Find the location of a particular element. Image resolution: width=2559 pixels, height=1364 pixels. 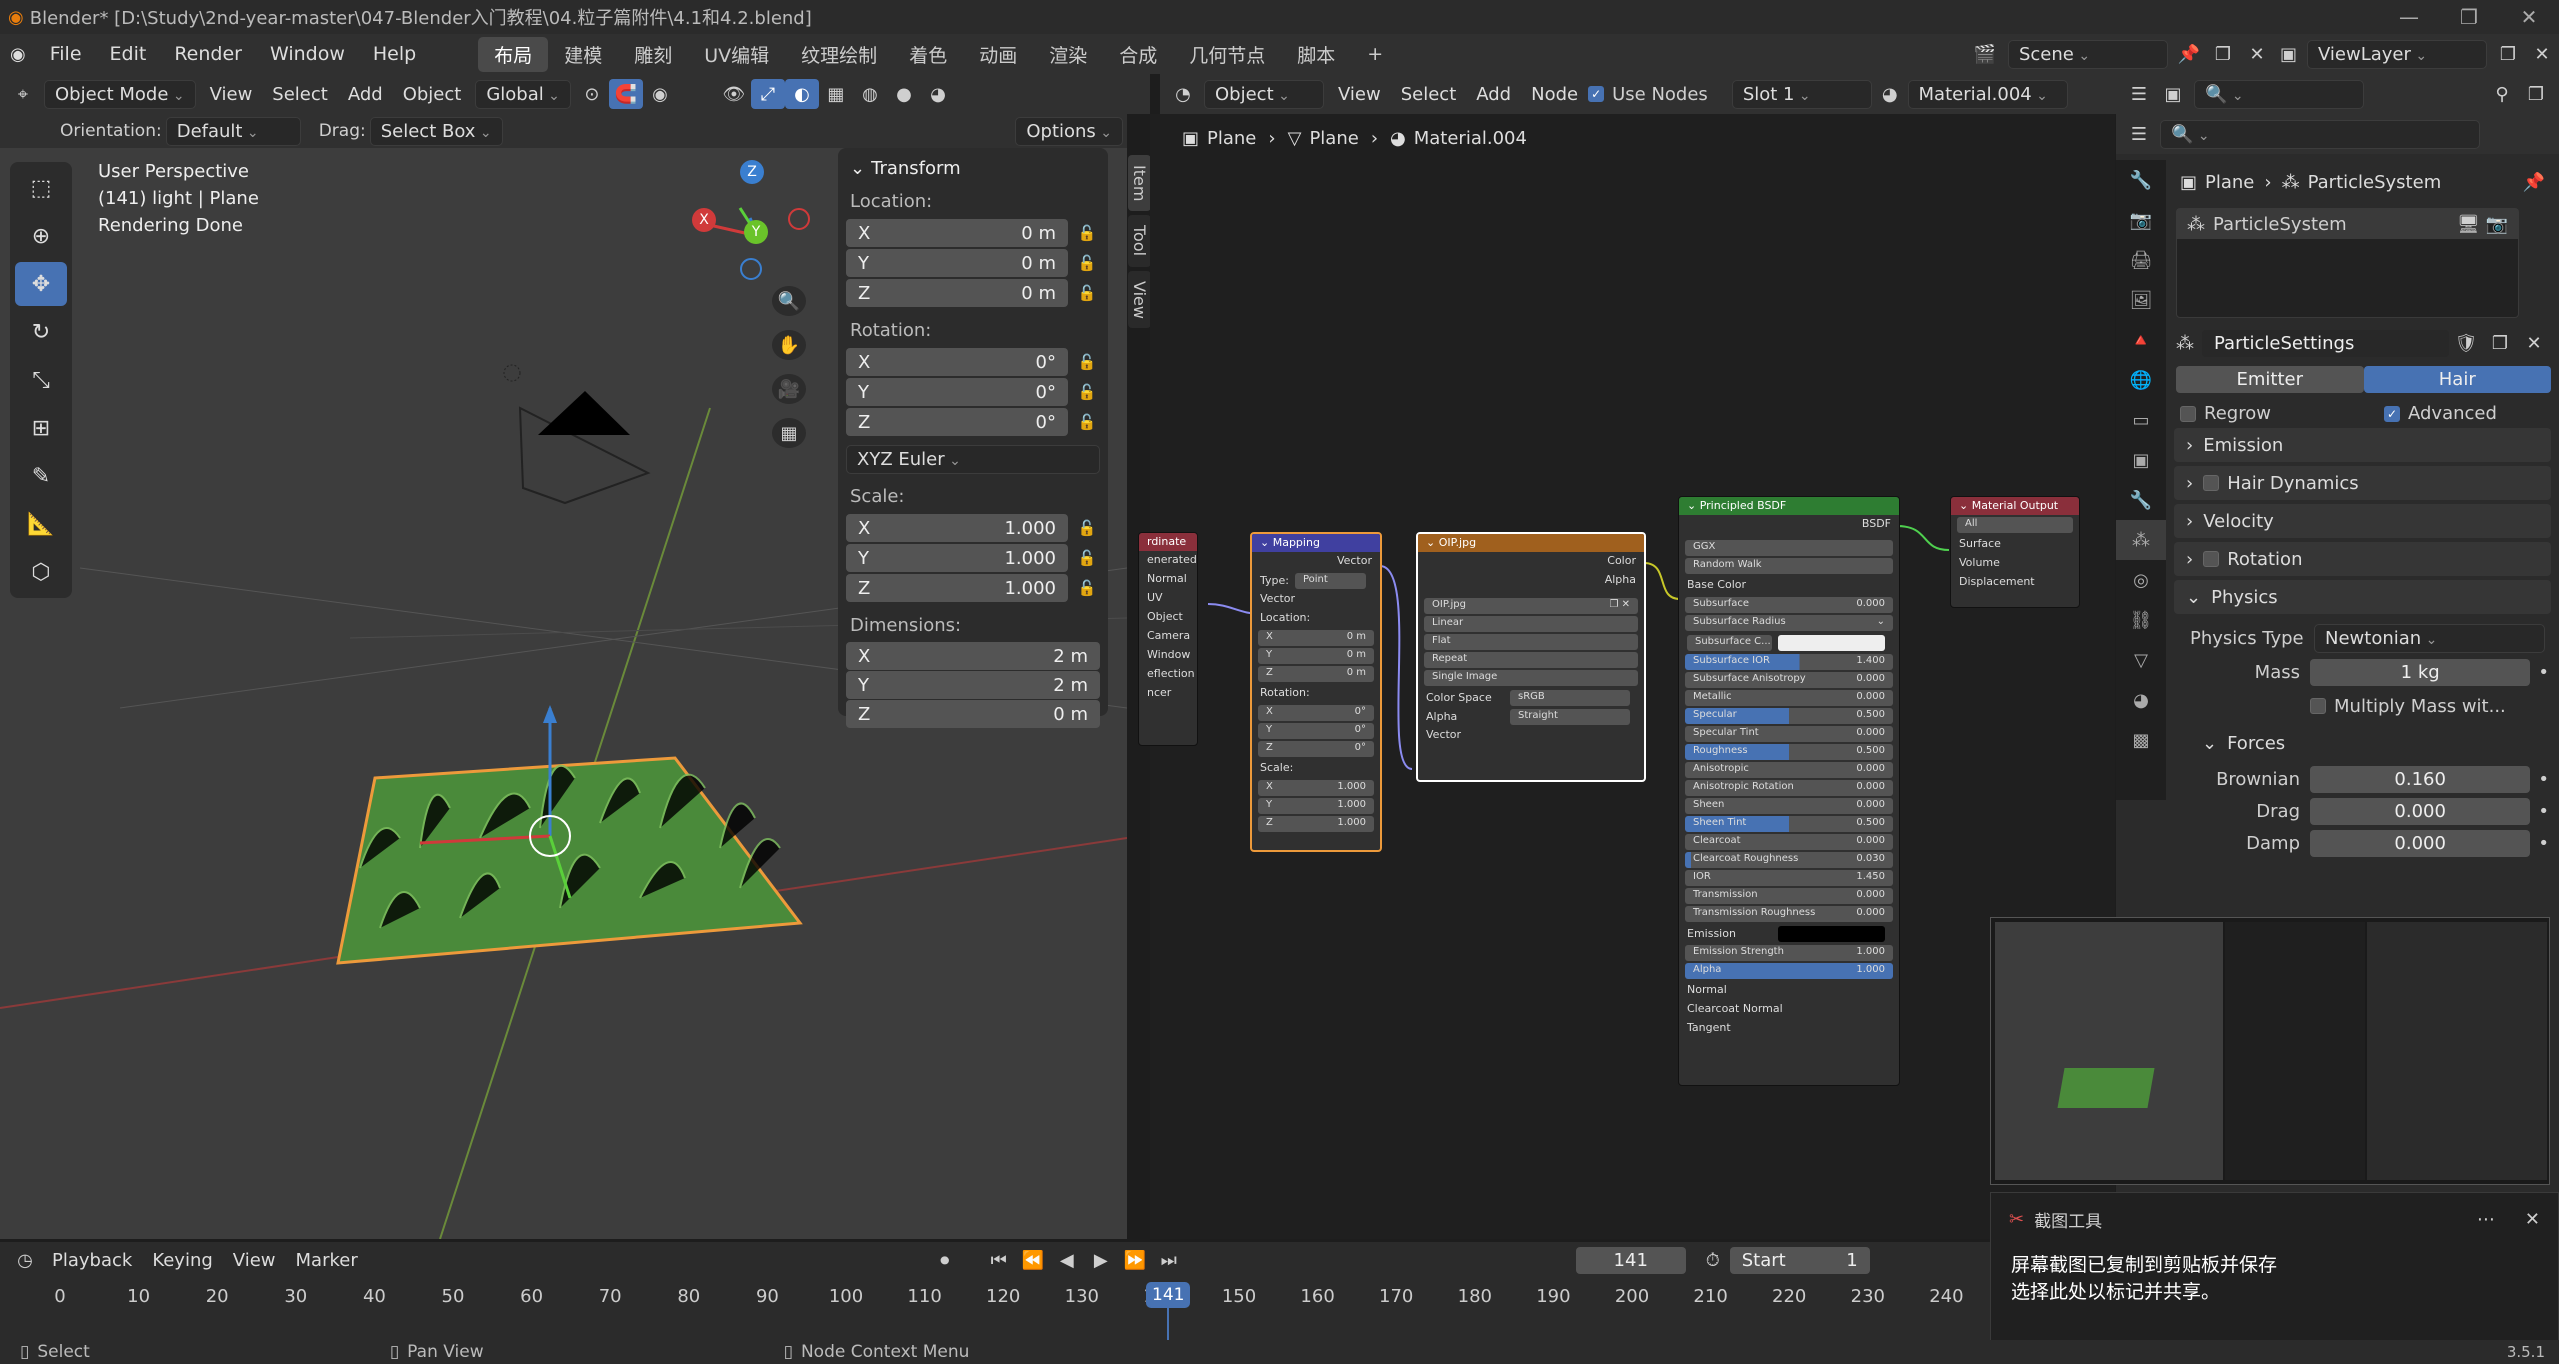

play-icon: ▶ is located at coordinates (1101, 1260).